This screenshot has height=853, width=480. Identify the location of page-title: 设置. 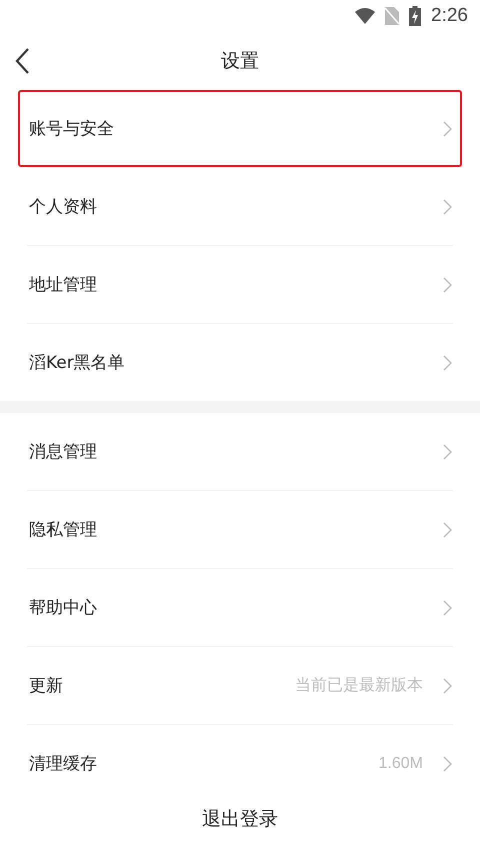
(240, 61).